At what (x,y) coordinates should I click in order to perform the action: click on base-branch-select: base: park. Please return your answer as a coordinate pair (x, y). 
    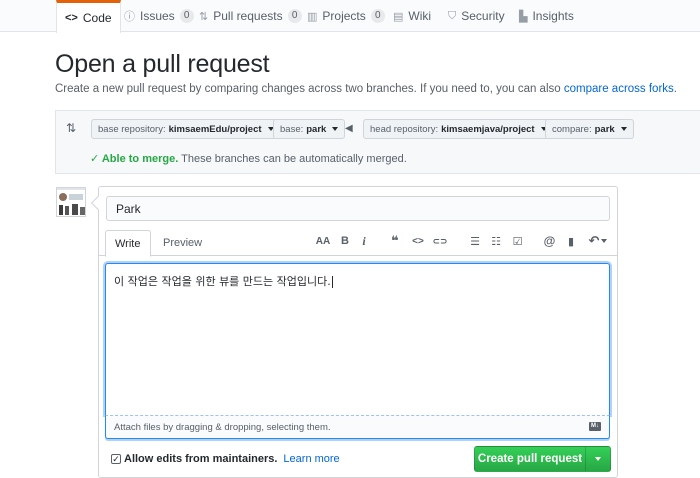
    Looking at the image, I should click on (309, 129).